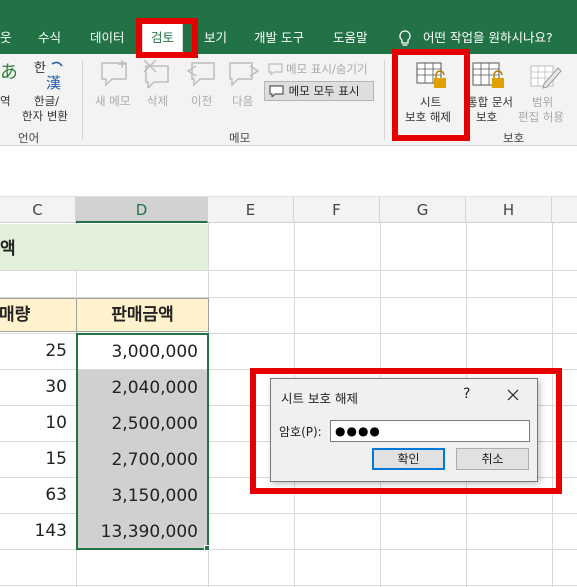  What do you see at coordinates (33, 459) in the screenshot?
I see `cell-quantity: 15` at bounding box center [33, 459].